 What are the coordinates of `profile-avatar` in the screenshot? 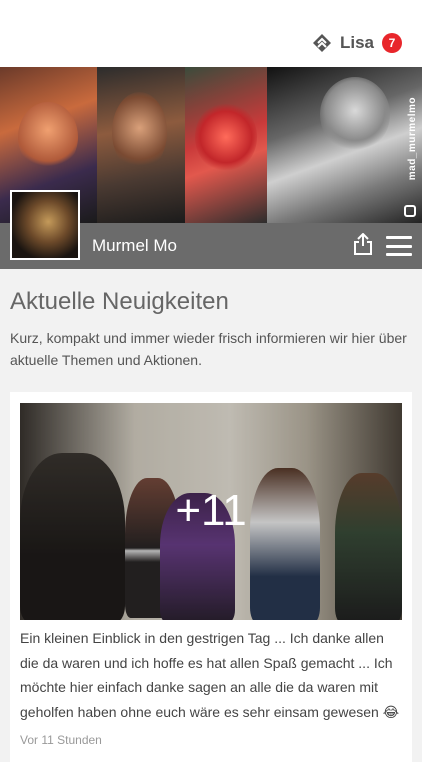 It's located at (45, 225).